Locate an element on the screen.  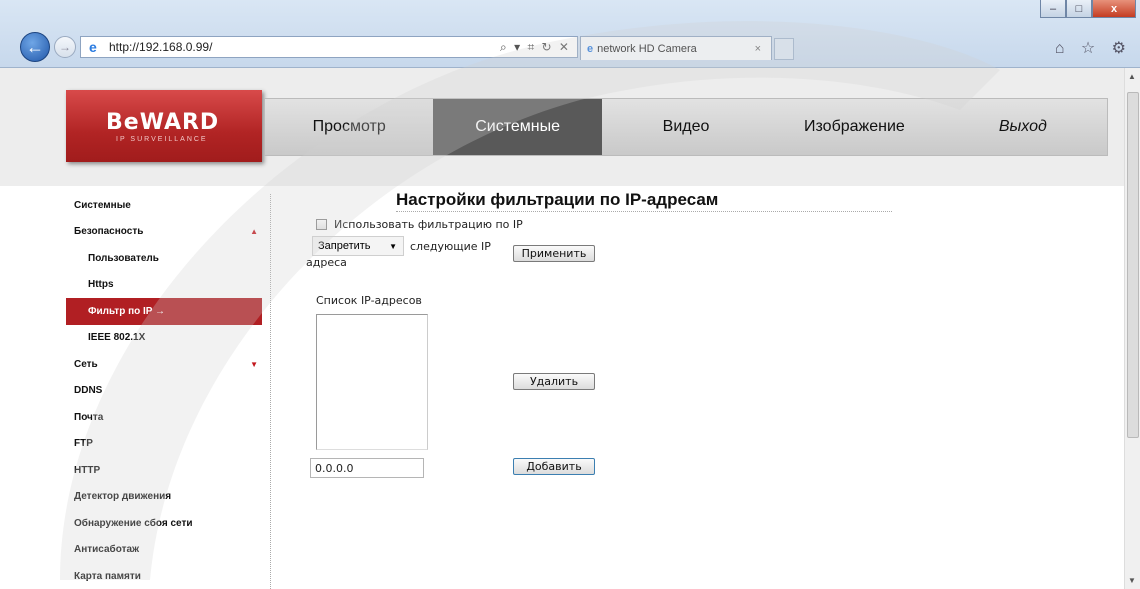
scroll-up-icon: ▲ is located at coordinates (1132, 76).